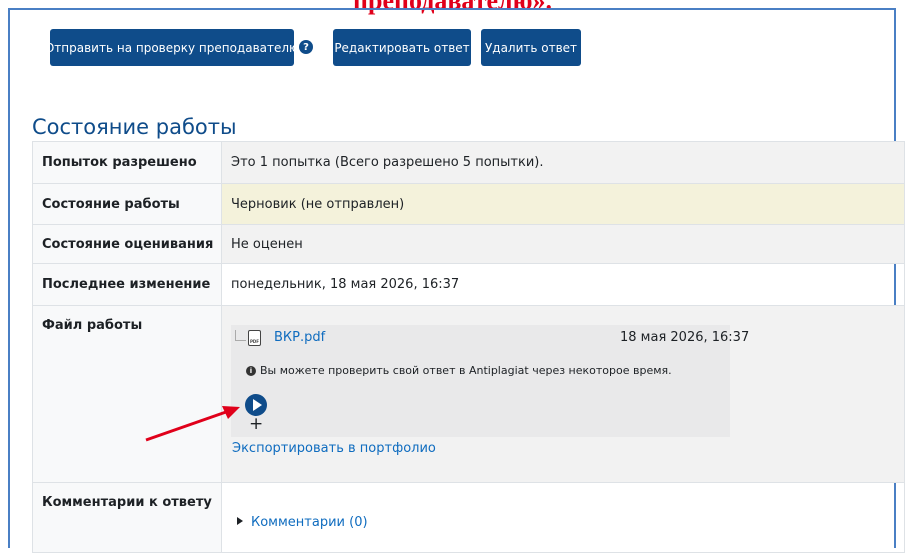 Image resolution: width=905 pixels, height=553 pixels. I want to click on edit-submission-button: Редактировать ответ, so click(402, 47).